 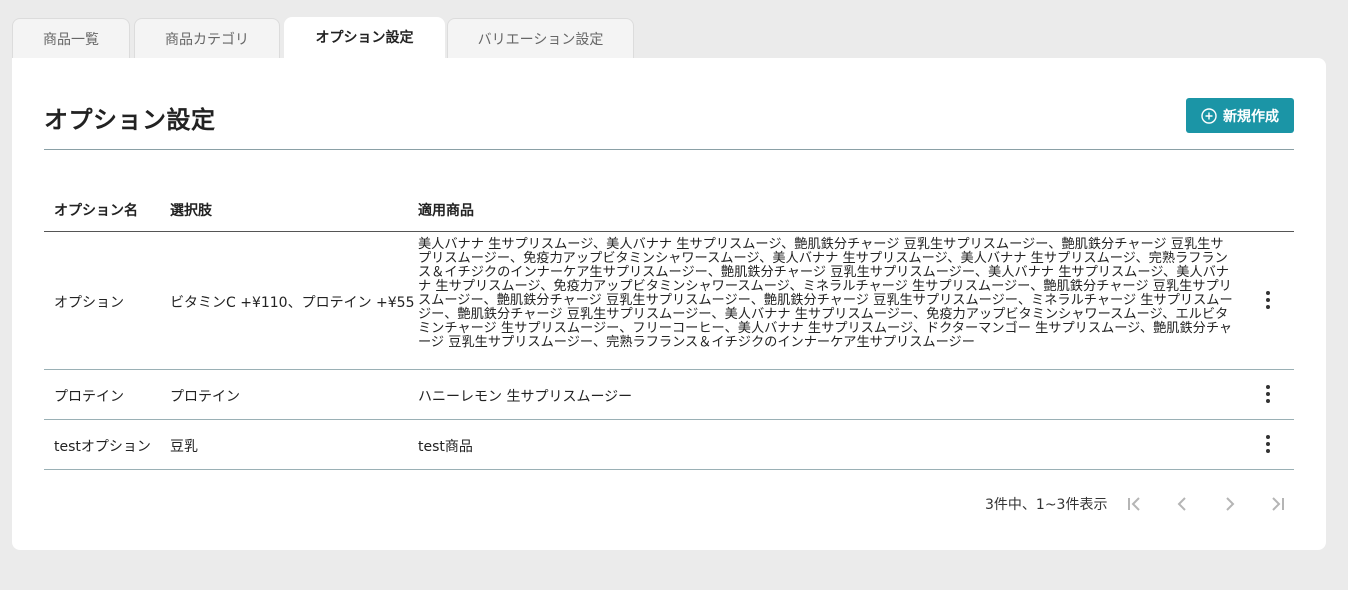 I want to click on option-choices: 豆乳, so click(x=184, y=447).